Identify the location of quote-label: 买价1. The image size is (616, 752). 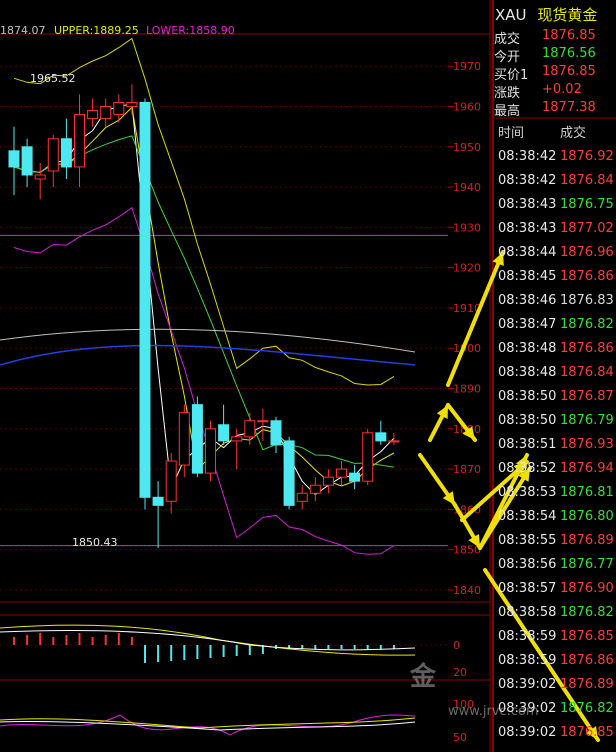
(511, 75).